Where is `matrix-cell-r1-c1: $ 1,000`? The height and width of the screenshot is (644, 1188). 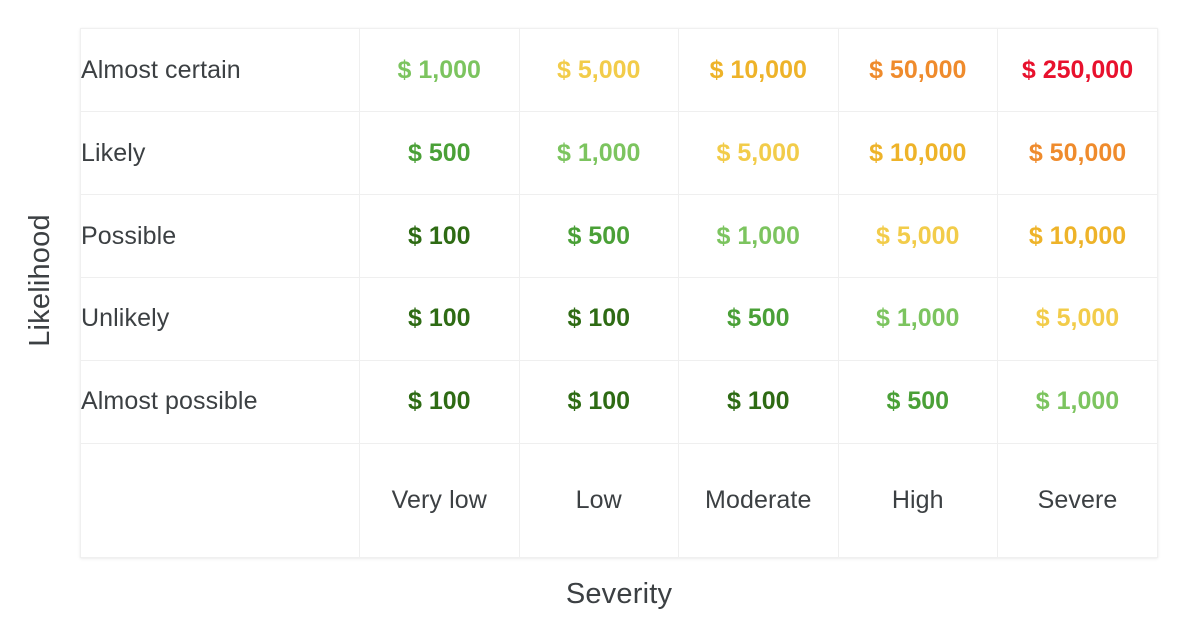 matrix-cell-r1-c1: $ 1,000 is located at coordinates (598, 153).